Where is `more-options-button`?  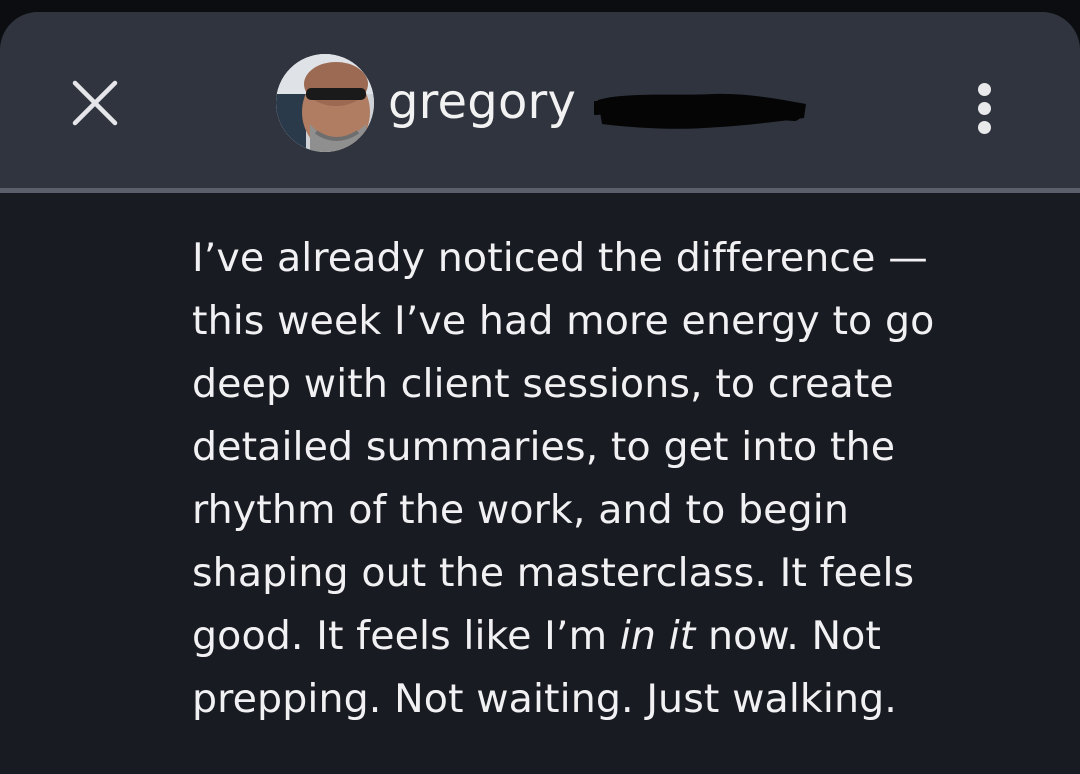
more-options-button is located at coordinates (984, 108).